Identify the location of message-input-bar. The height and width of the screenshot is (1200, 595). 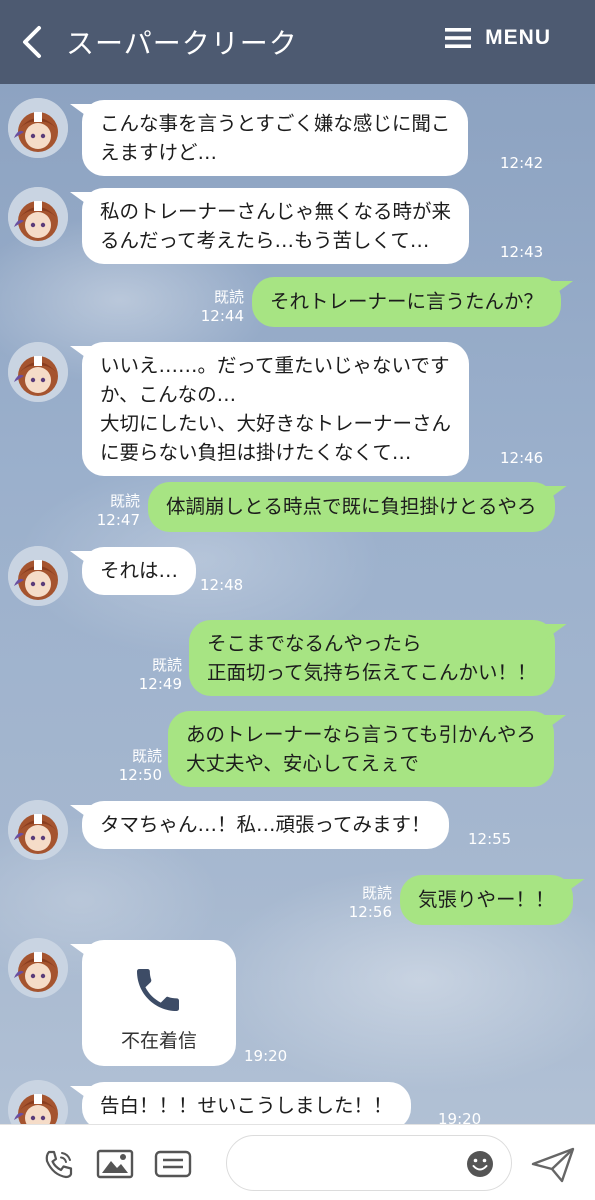
(297, 1162).